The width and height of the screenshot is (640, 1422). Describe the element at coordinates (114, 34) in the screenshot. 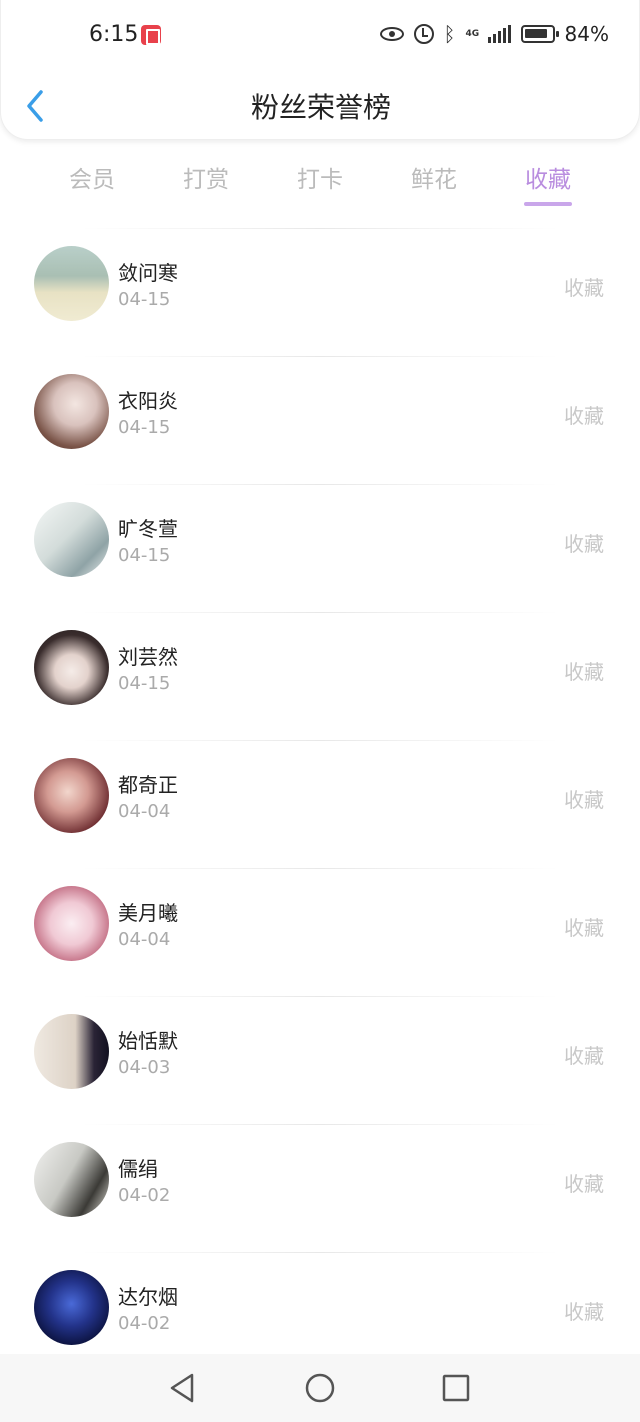

I see `status-time: 6:15` at that location.